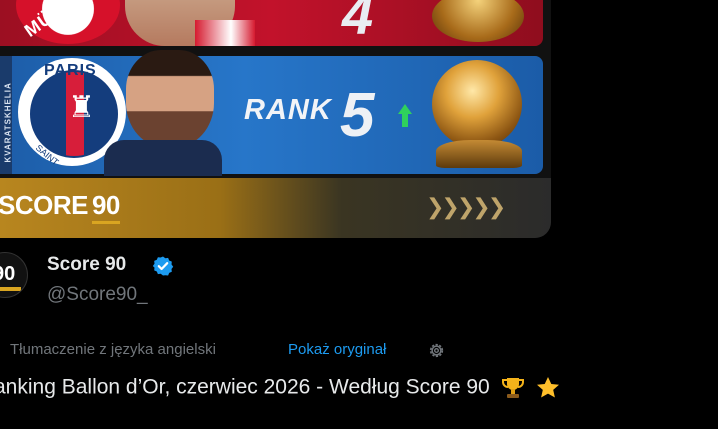 The height and width of the screenshot is (429, 718). Describe the element at coordinates (105, 207) in the screenshot. I see `score90-brand-number: 90` at that location.